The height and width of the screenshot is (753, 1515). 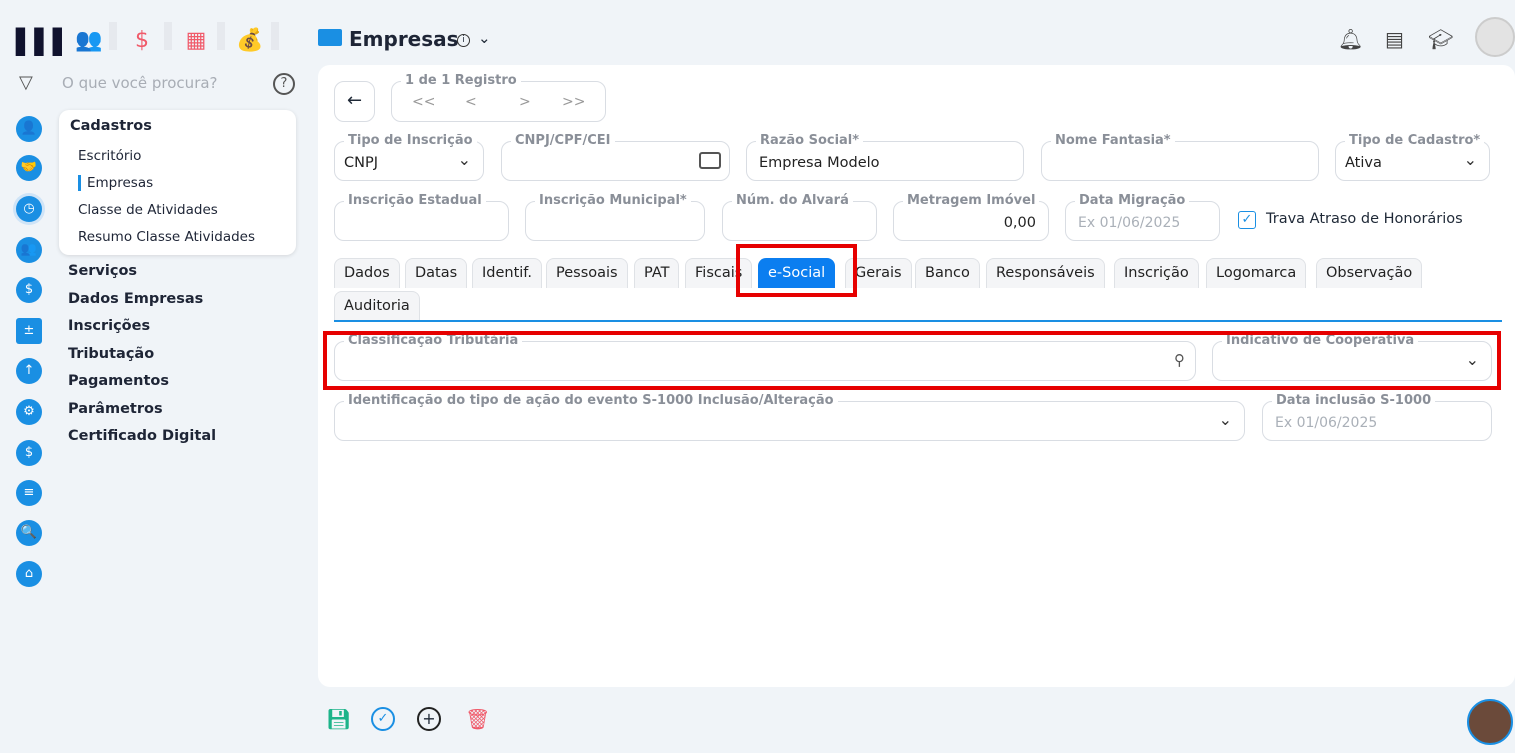 I want to click on menu-tributacao: Tributação, so click(x=111, y=354).